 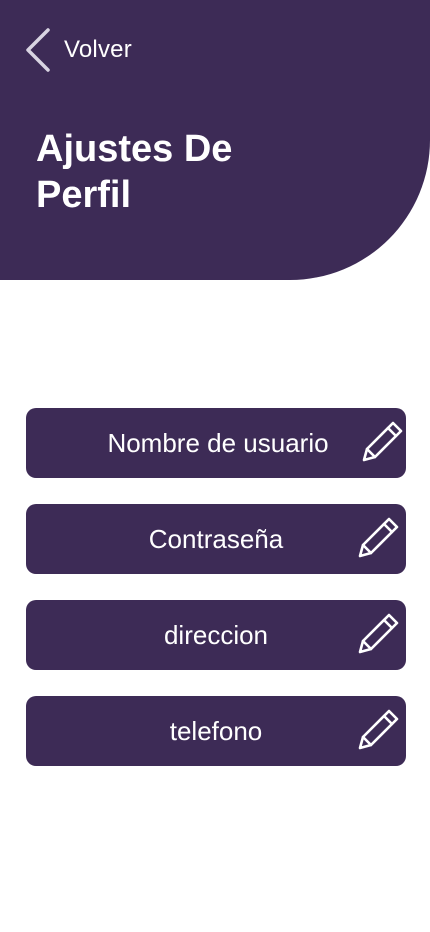 I want to click on address-field-button: direccion, so click(x=216, y=635).